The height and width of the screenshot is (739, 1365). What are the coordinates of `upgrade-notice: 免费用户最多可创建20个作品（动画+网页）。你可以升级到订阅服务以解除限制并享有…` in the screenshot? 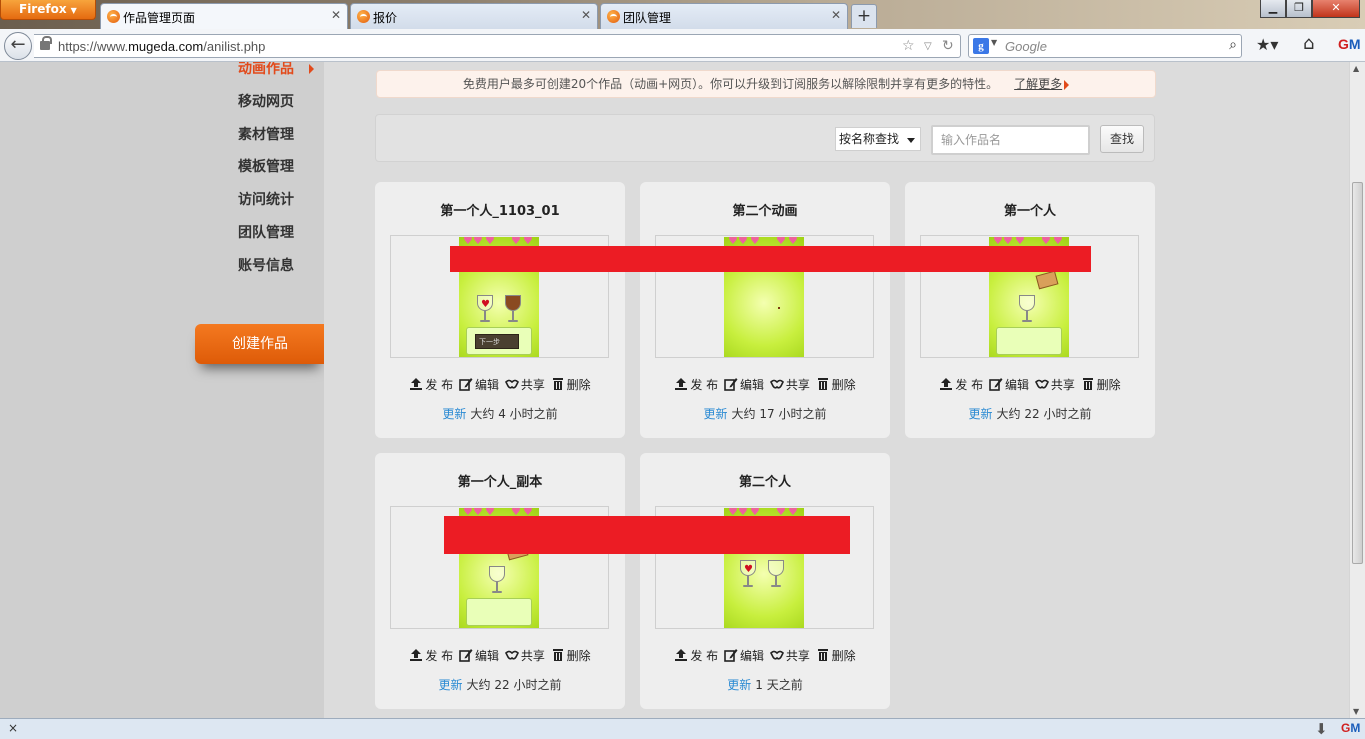 It's located at (766, 84).